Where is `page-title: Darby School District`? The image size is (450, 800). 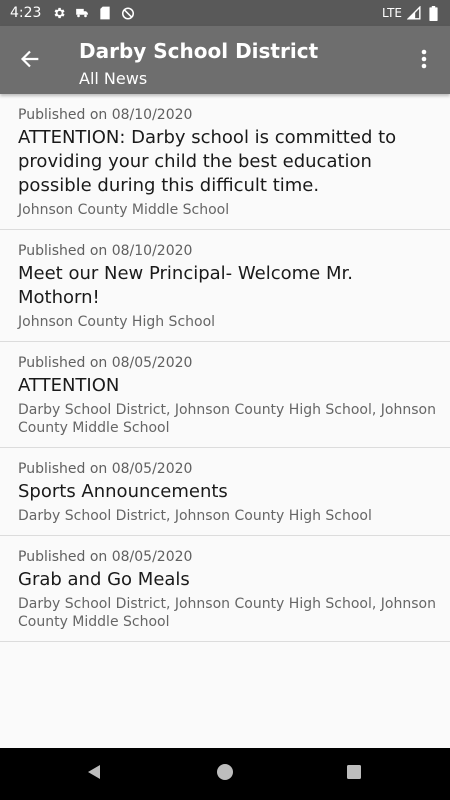
page-title: Darby School District is located at coordinates (199, 51).